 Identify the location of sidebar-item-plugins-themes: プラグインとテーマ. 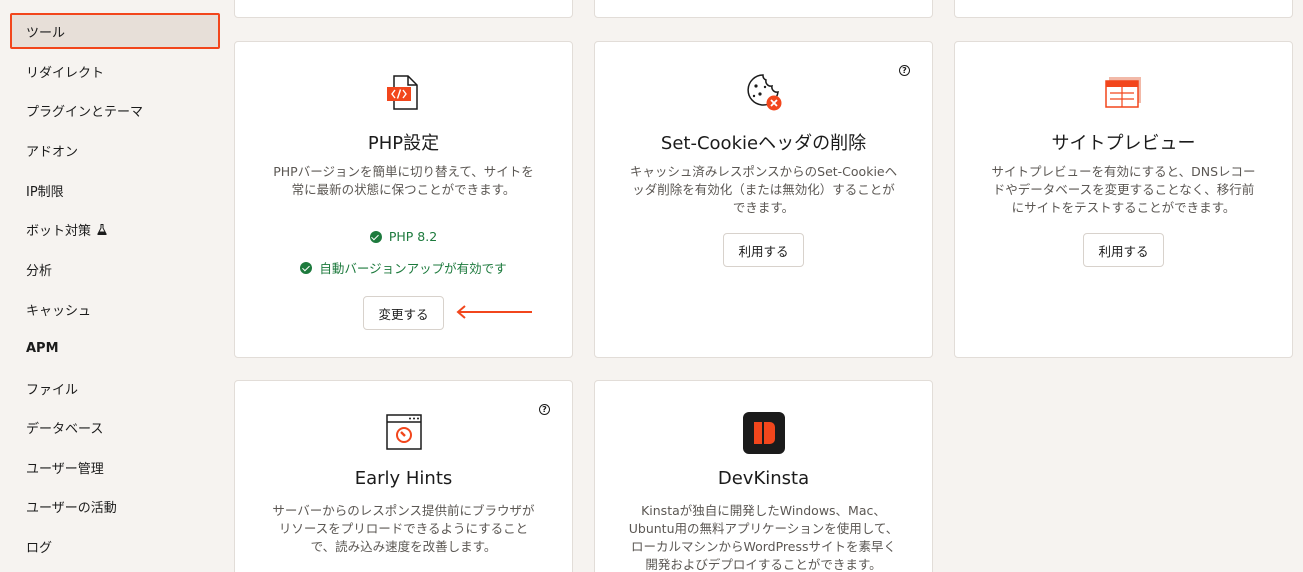
(115, 110).